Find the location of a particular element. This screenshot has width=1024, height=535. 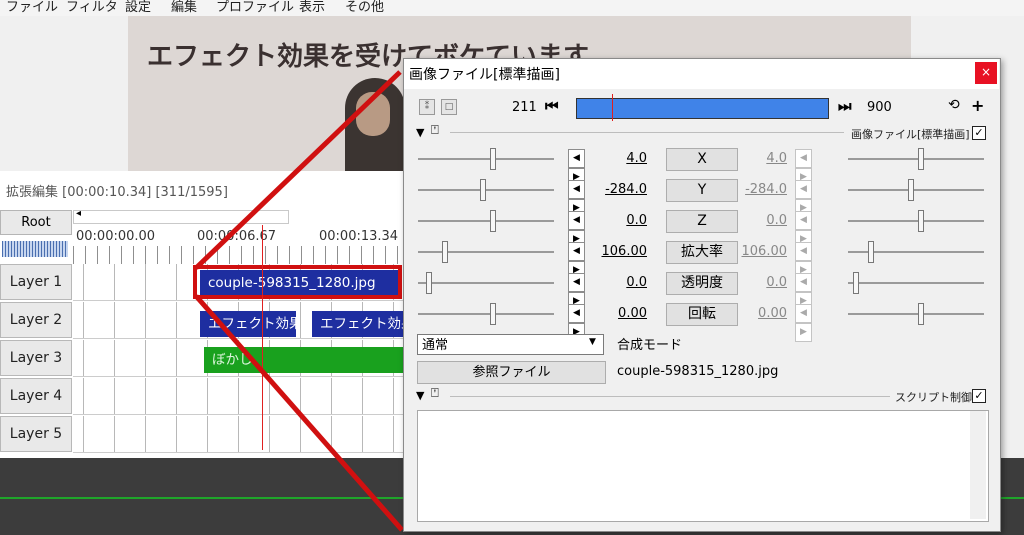

param-name-button: 拡大率 is located at coordinates (702, 252).